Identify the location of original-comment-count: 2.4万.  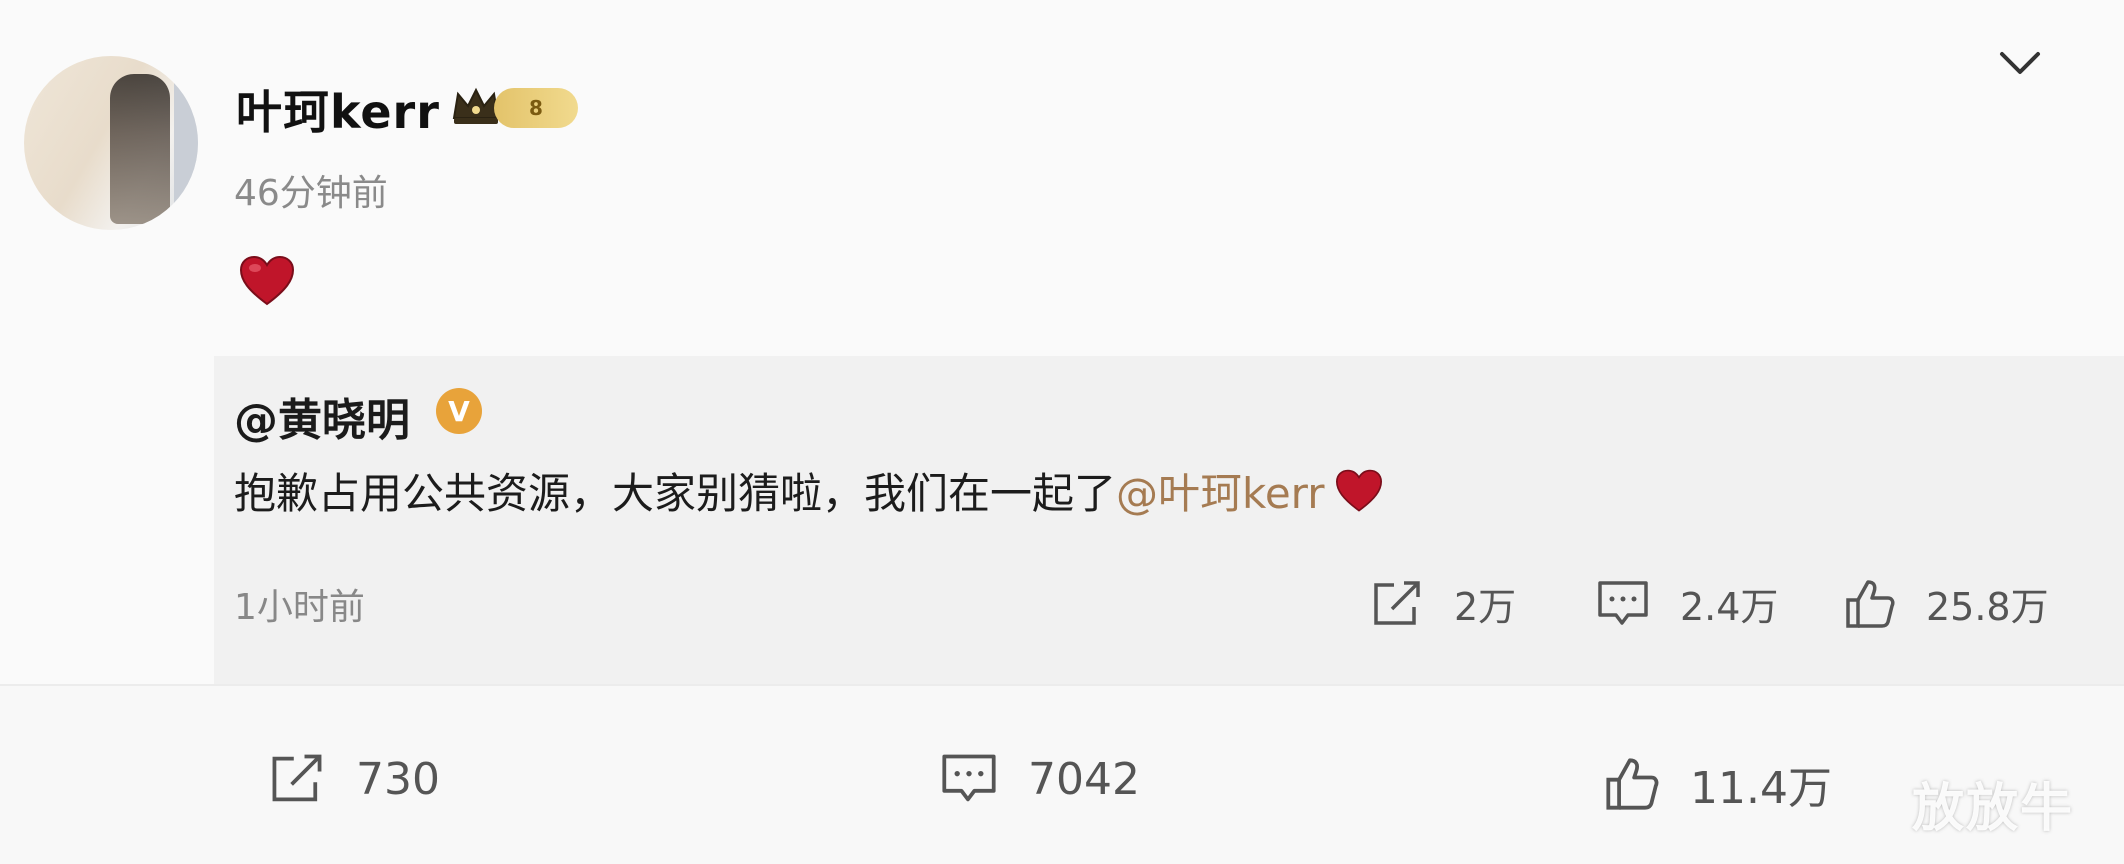
(1729, 607).